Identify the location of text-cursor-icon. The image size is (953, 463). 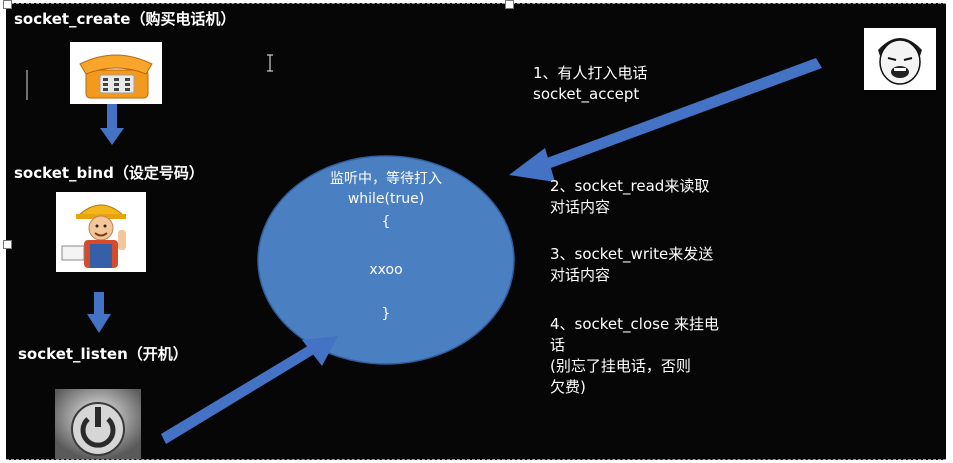
(270, 63).